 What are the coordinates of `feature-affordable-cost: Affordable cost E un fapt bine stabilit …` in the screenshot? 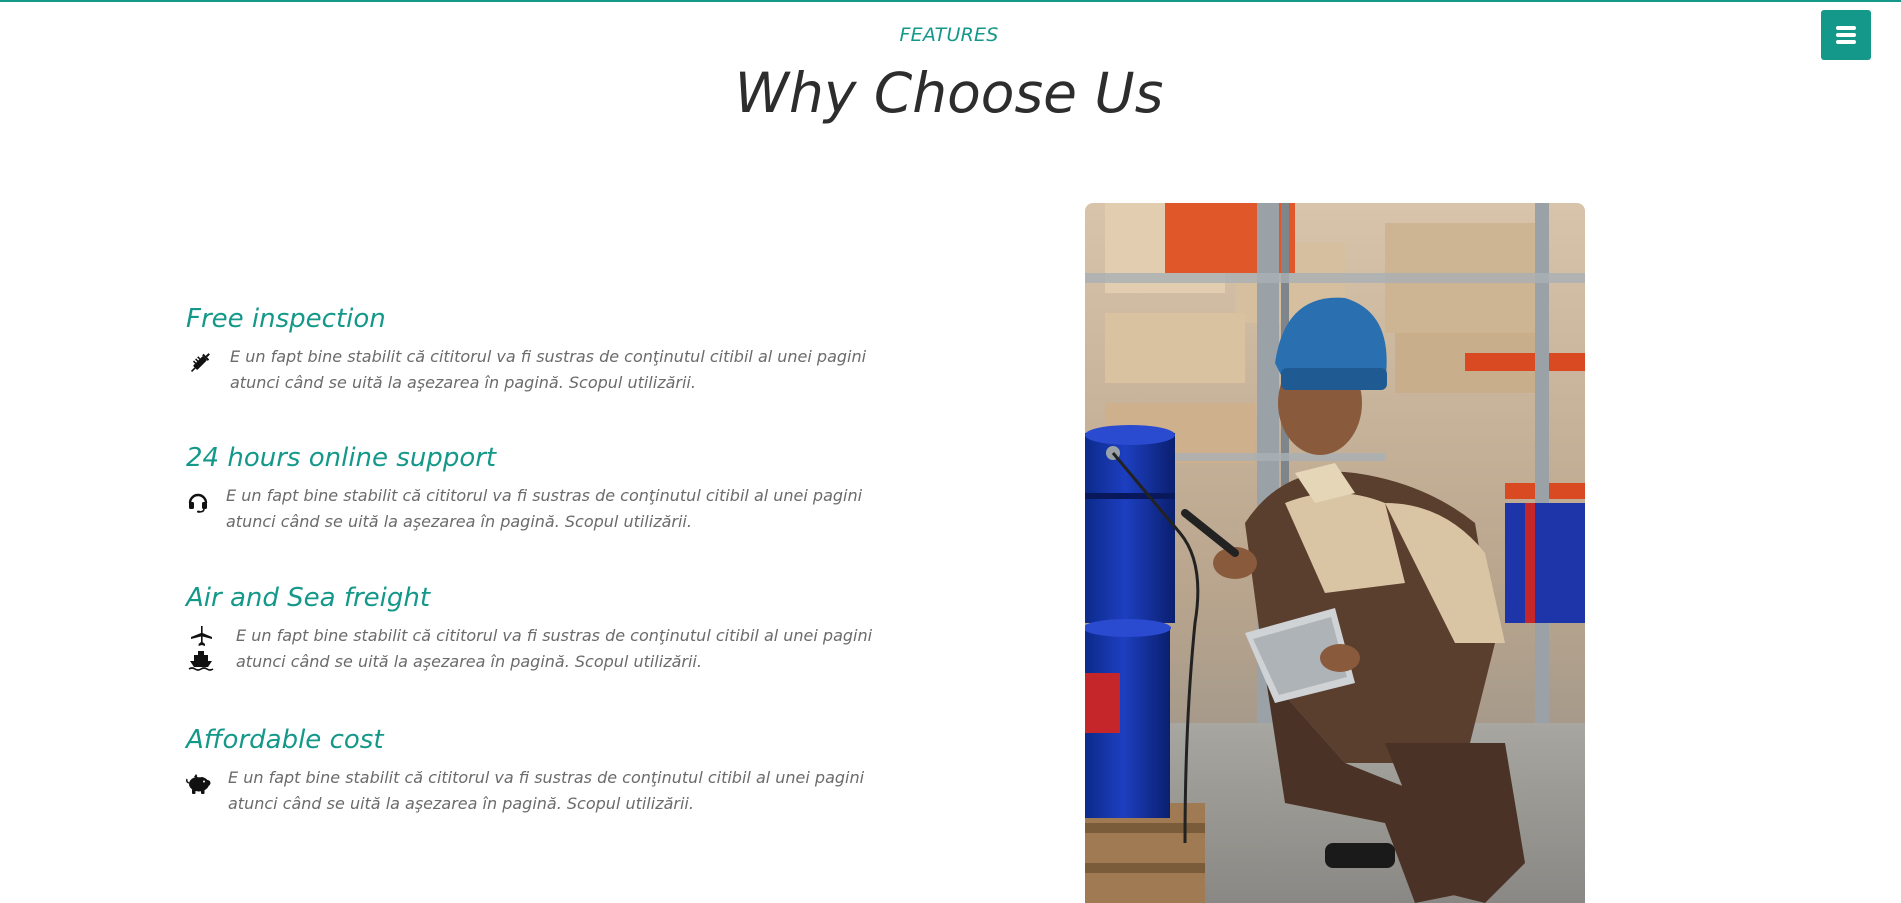 It's located at (556, 770).